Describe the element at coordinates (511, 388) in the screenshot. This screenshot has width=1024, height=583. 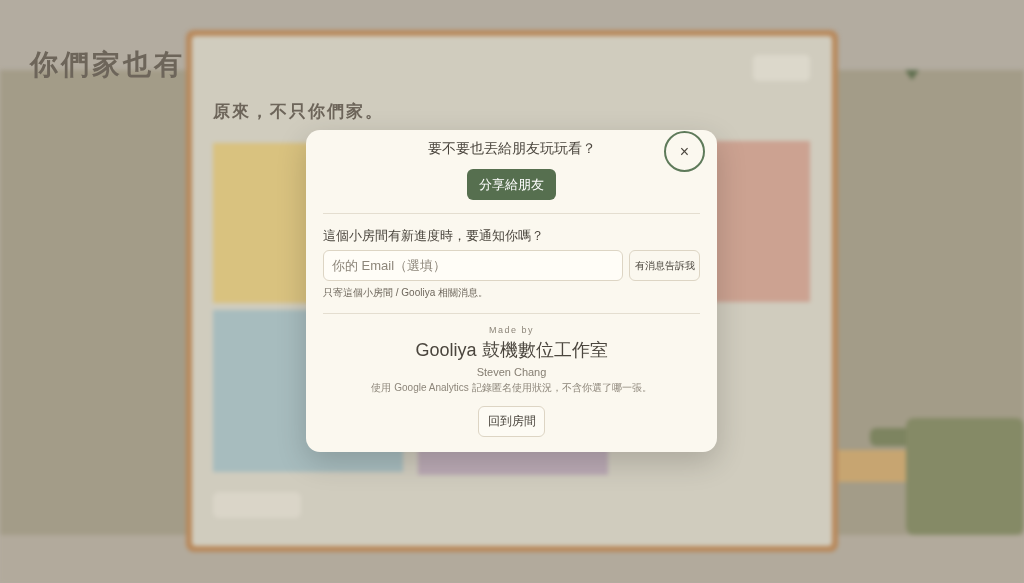
I see `analytics-note: 使用 Google Analytics 記錄匿名使用狀況，不含你選了哪一張。` at that location.